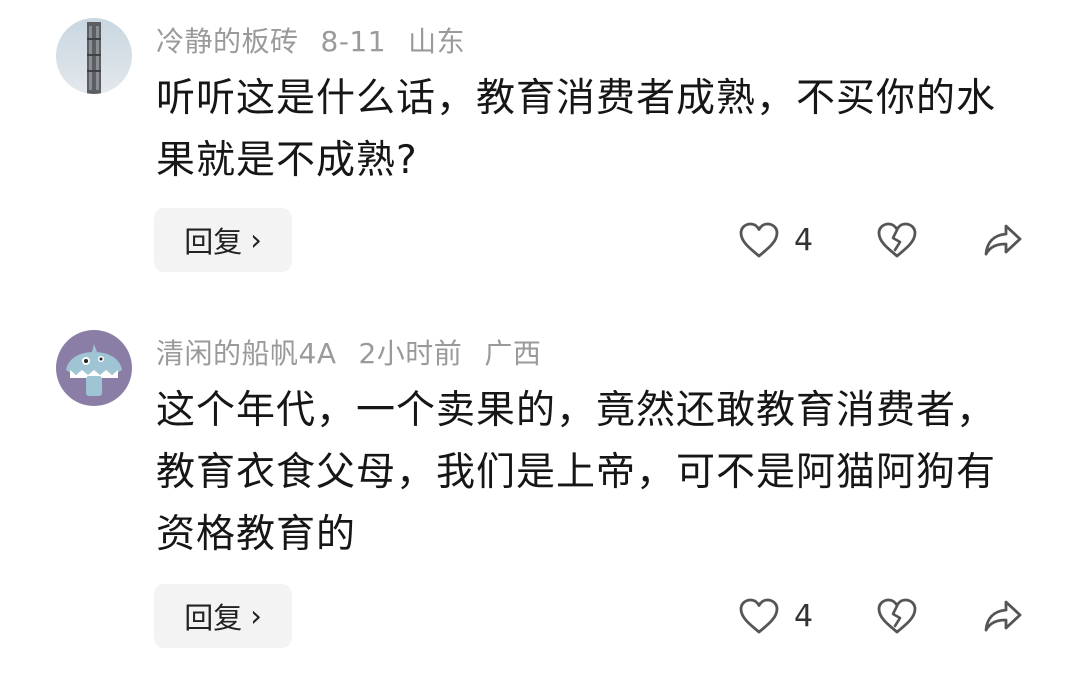  Describe the element at coordinates (410, 353) in the screenshot. I see `comment-date: 2小时前` at that location.